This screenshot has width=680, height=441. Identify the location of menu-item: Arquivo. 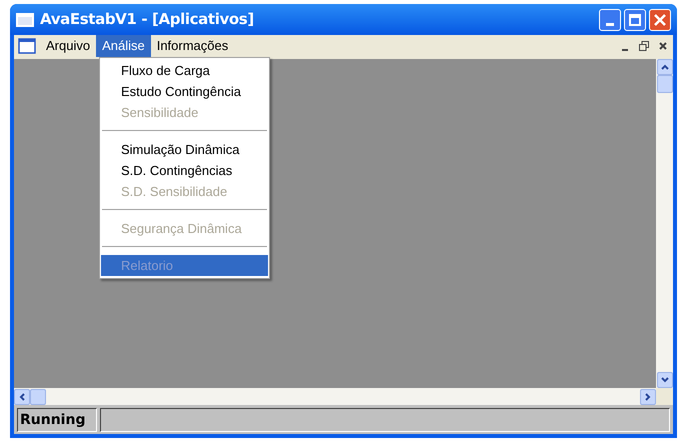
(68, 46).